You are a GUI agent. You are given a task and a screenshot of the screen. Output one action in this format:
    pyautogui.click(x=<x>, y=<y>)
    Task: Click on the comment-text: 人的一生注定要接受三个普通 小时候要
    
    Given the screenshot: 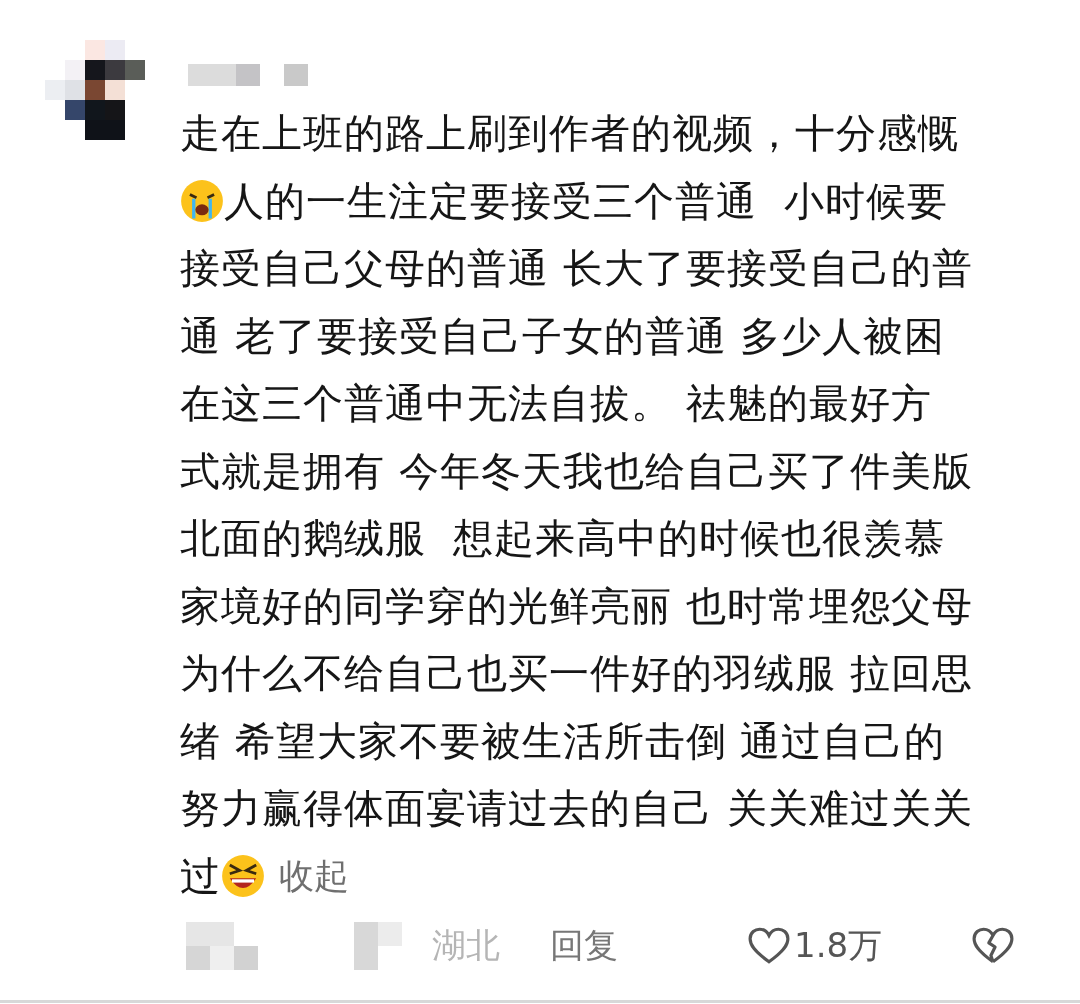 What is the action you would take?
    pyautogui.click(x=586, y=201)
    